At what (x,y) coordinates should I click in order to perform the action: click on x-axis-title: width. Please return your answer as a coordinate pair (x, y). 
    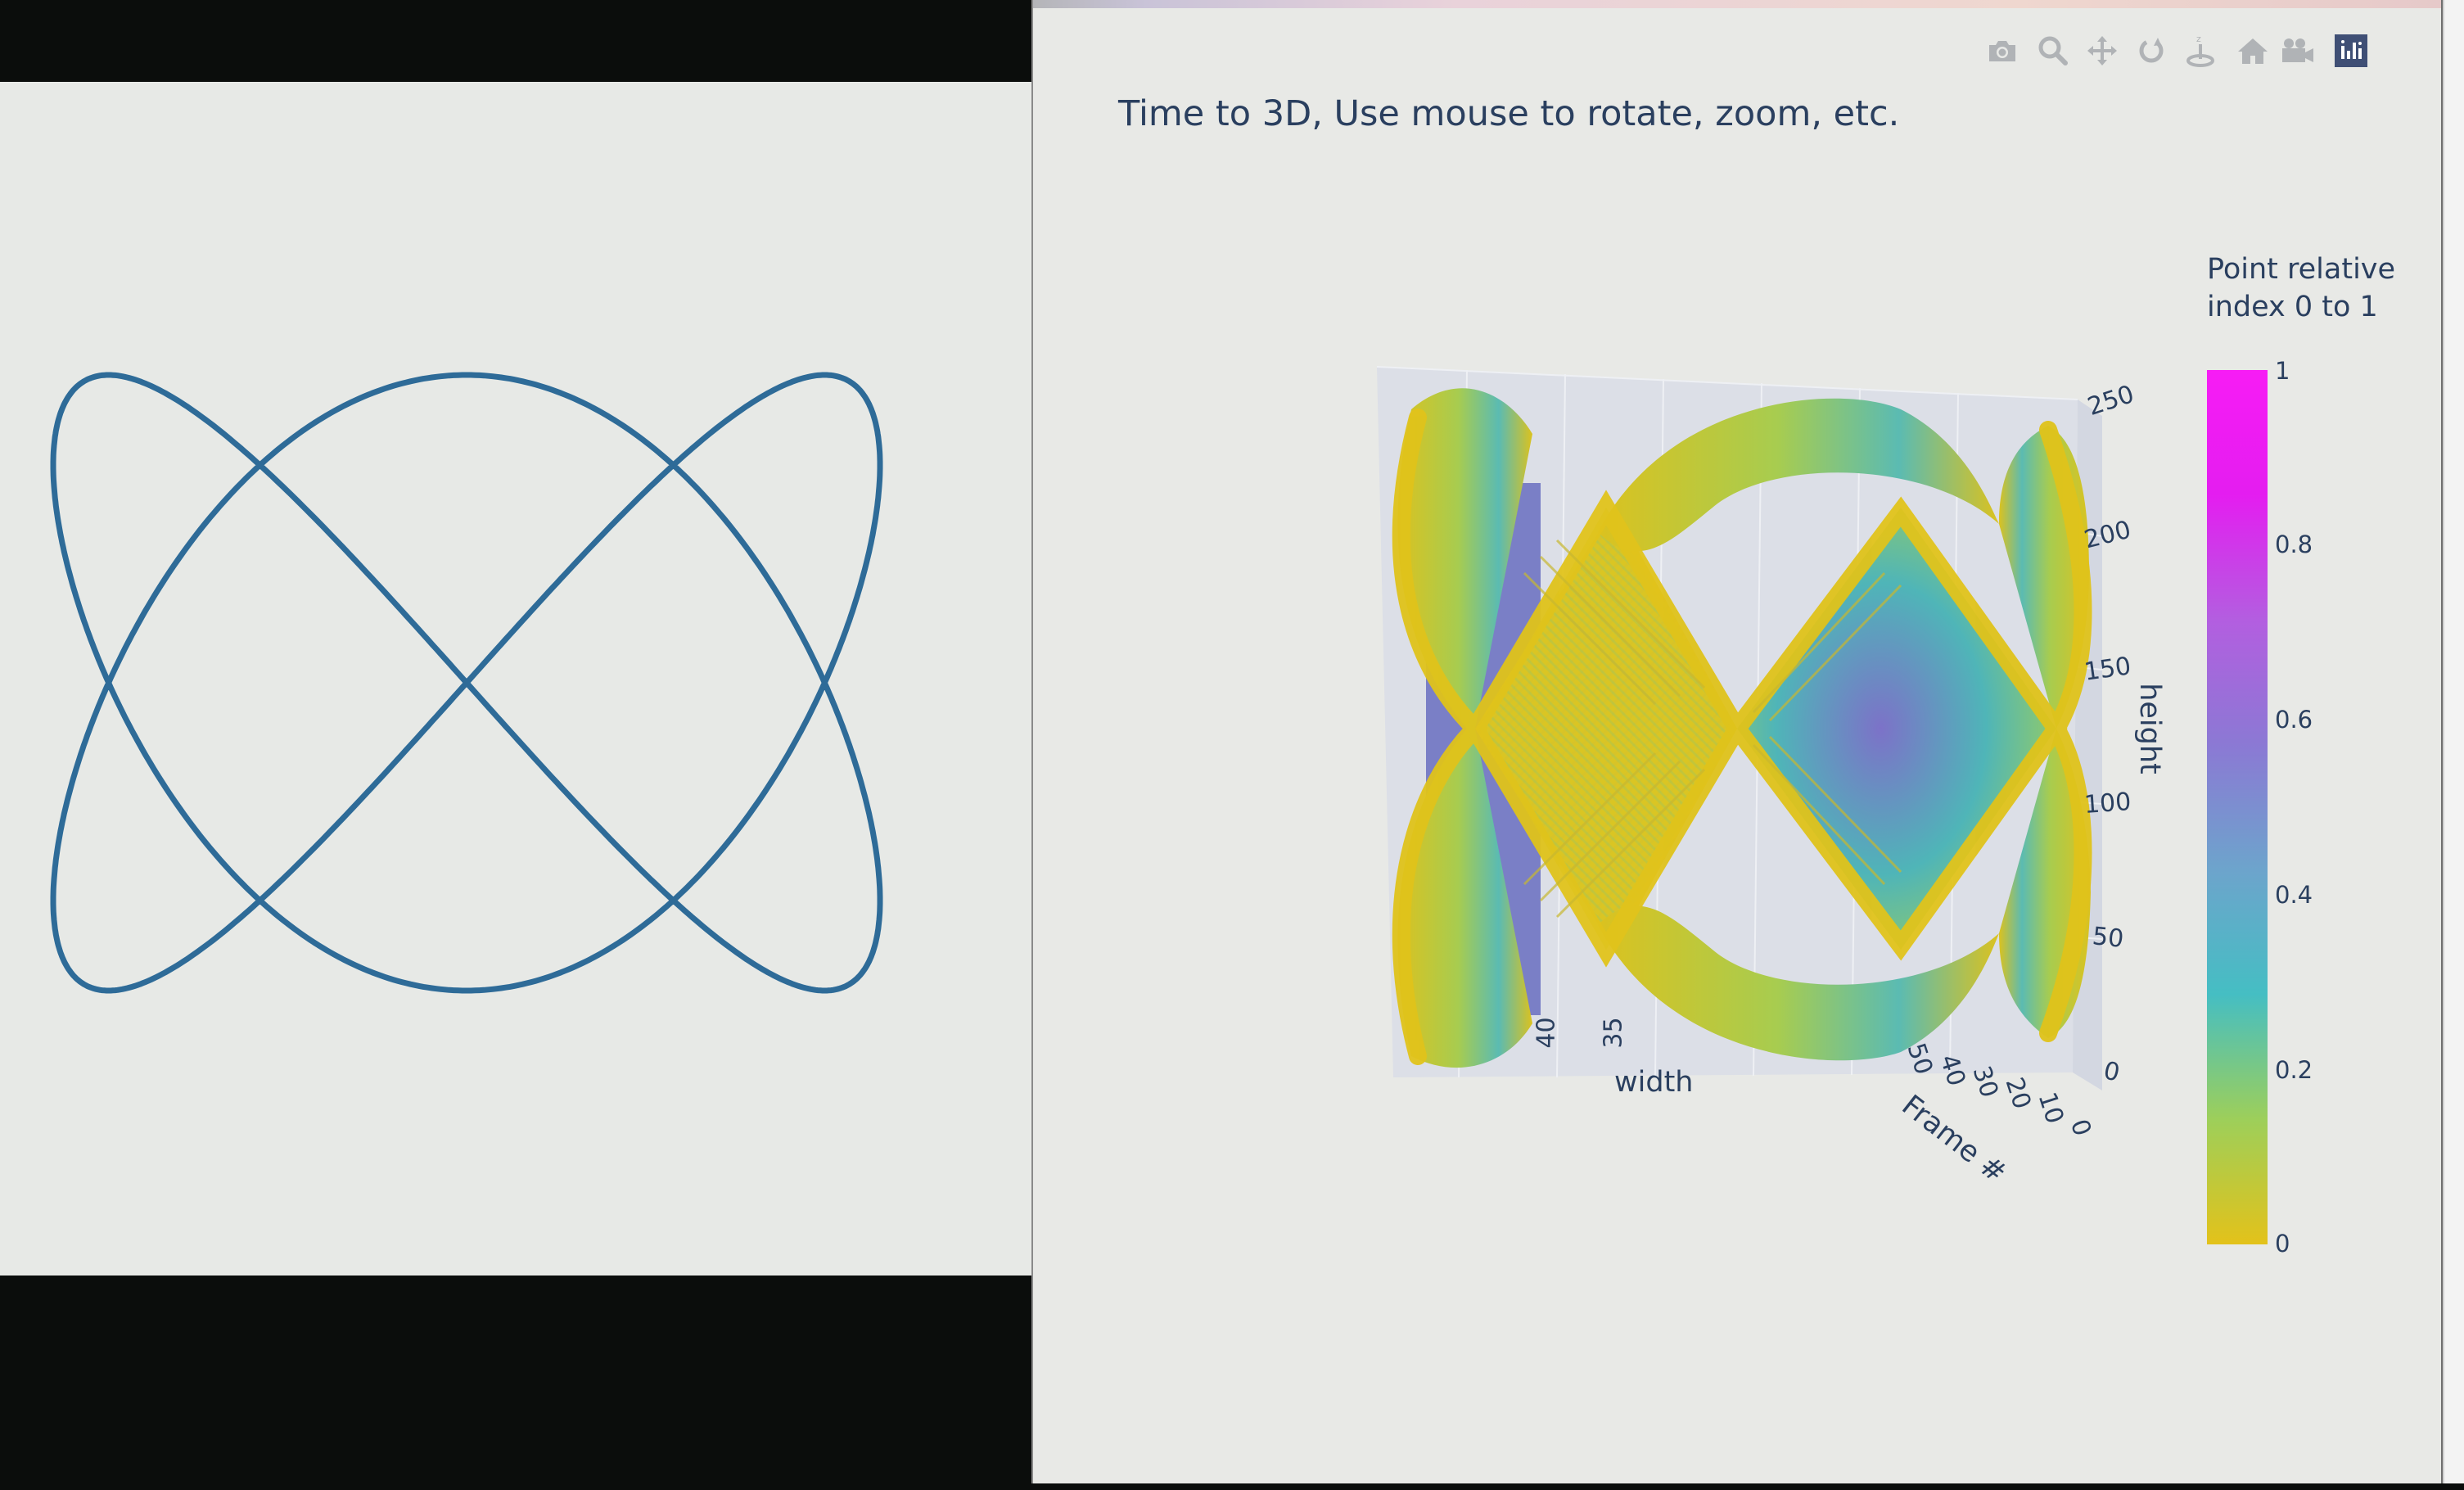
    Looking at the image, I should click on (1654, 1082).